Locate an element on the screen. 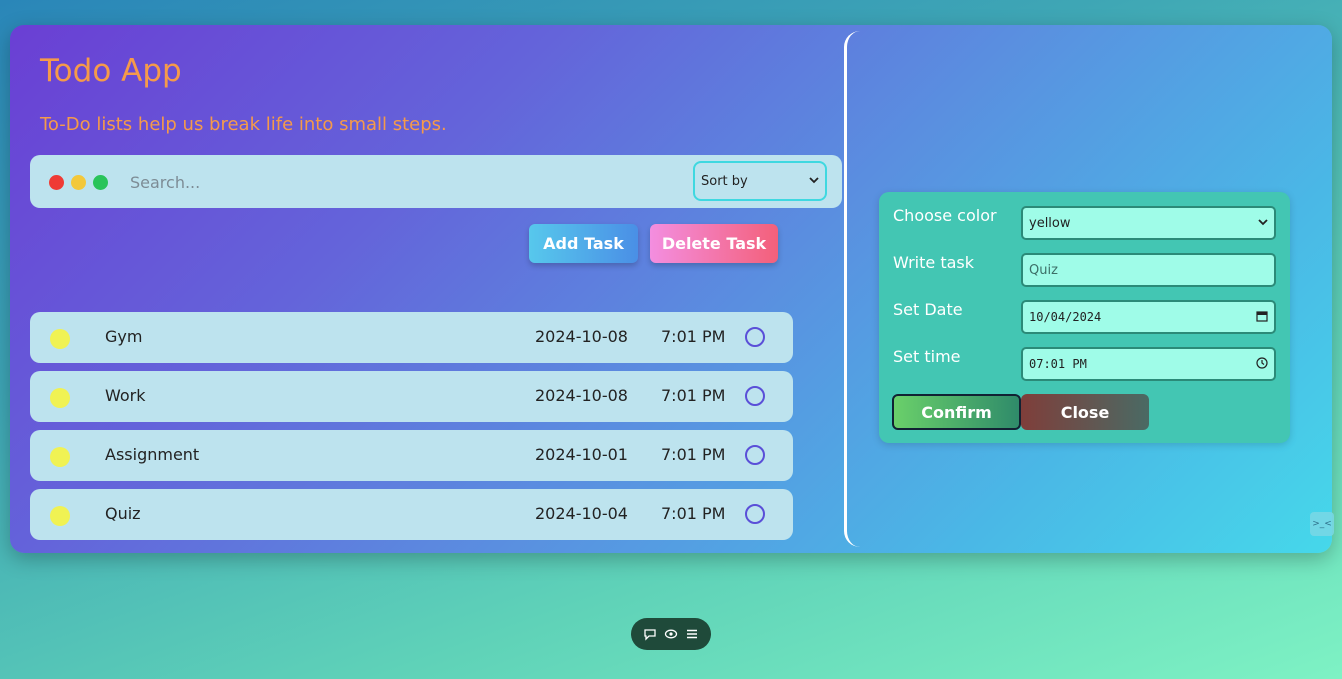 Image resolution: width=1342 pixels, height=679 pixels. task-name: Gym is located at coordinates (124, 336).